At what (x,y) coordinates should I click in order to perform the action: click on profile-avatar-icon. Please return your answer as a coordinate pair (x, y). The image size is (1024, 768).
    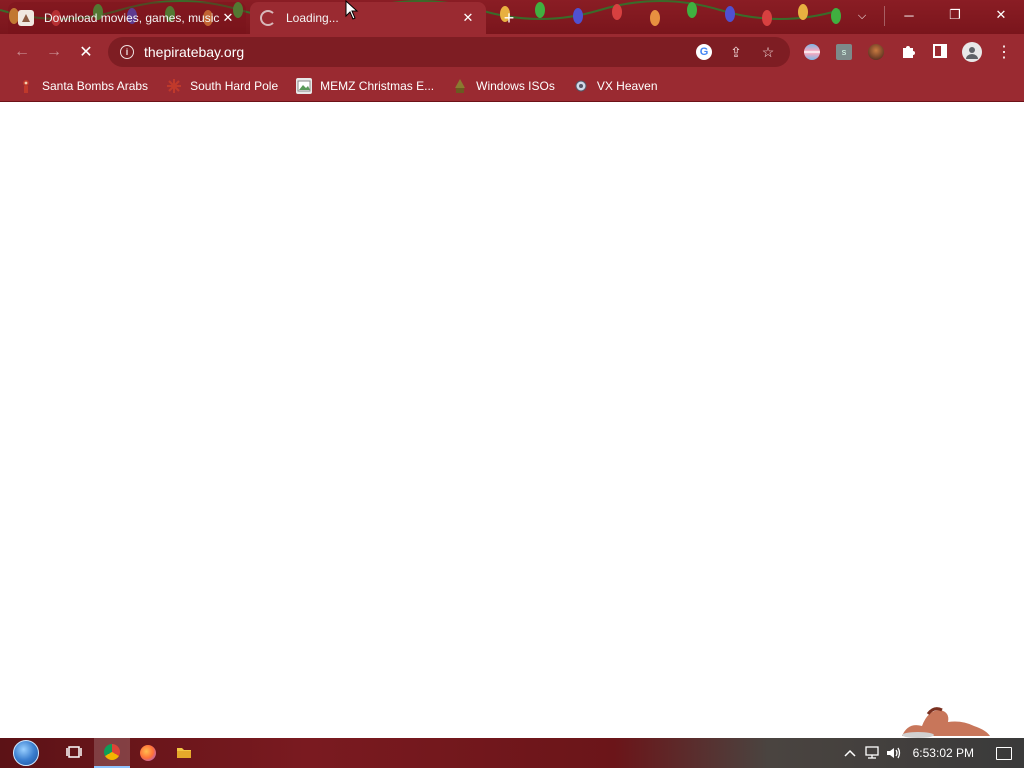
    Looking at the image, I should click on (972, 52).